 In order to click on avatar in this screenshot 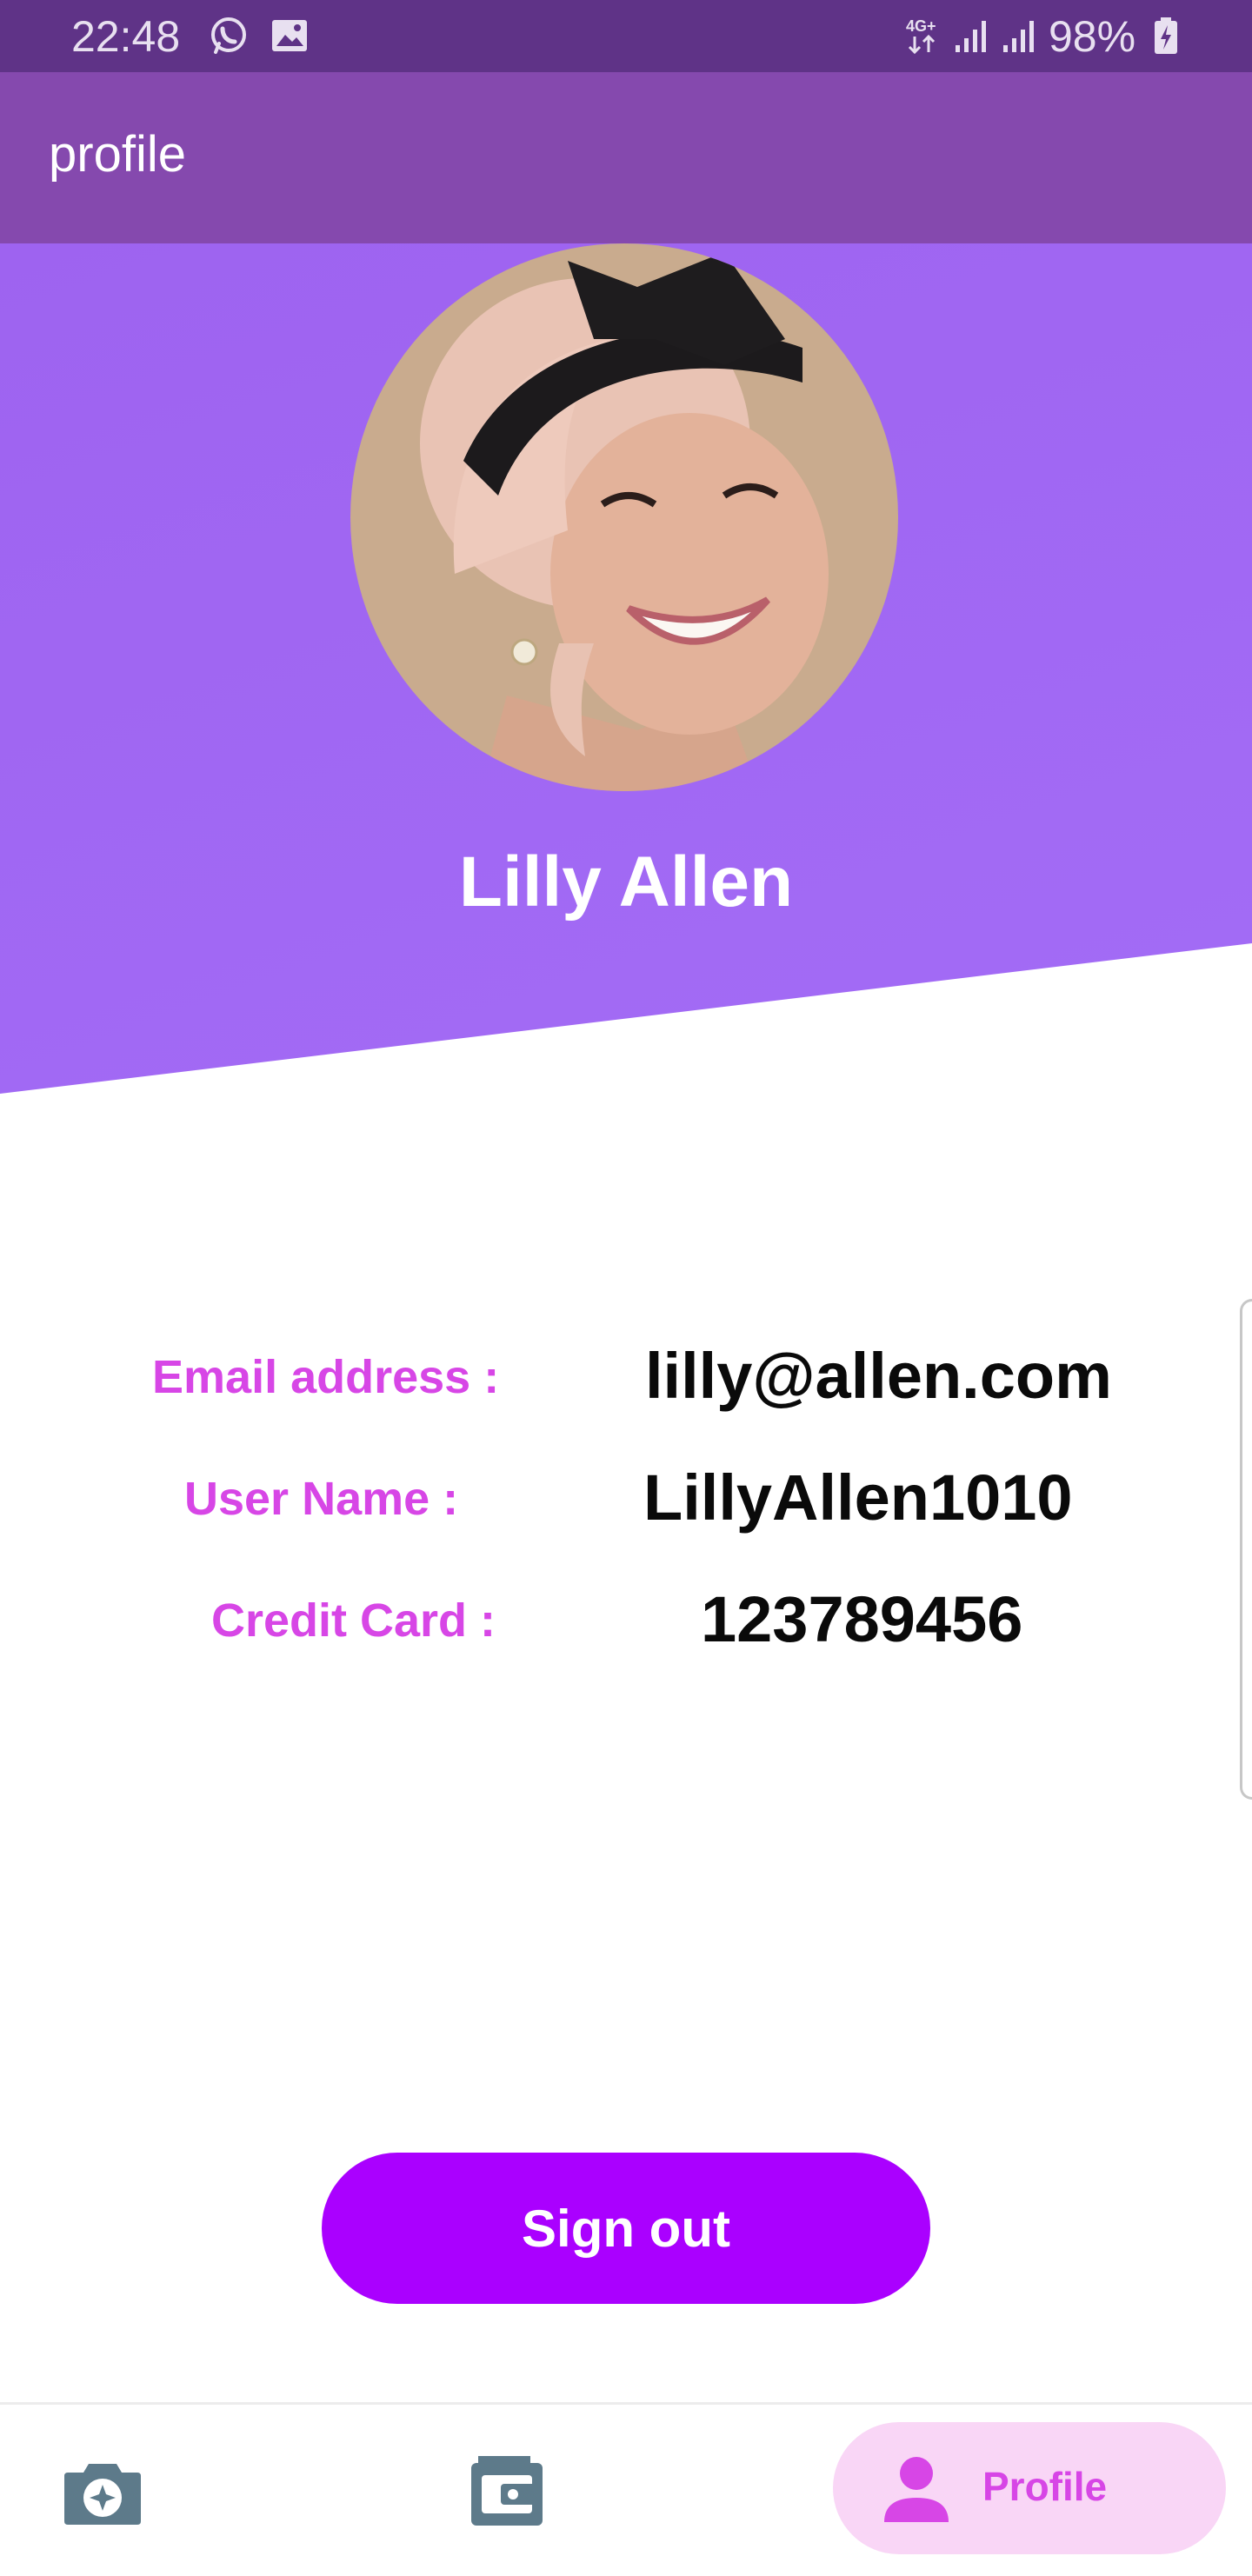, I will do `click(624, 517)`.